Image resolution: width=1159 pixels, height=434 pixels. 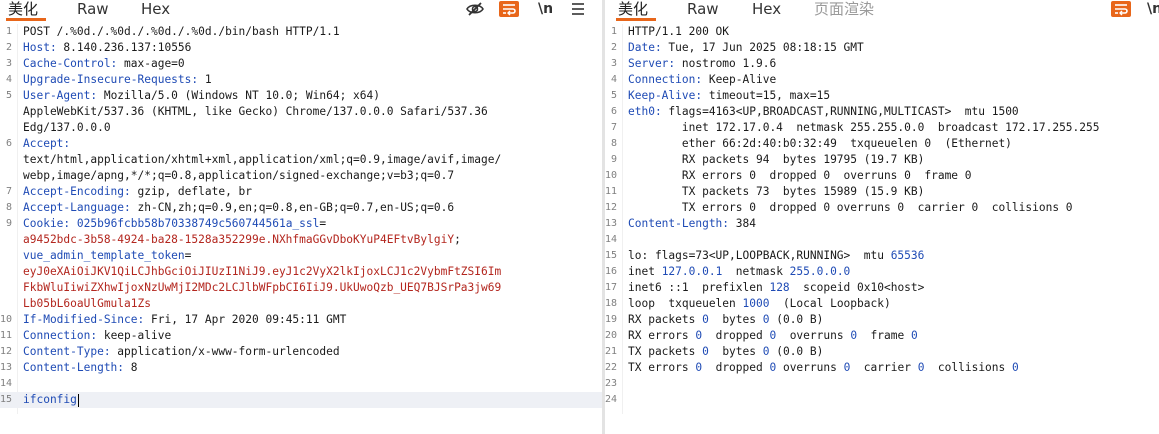 I want to click on cookie-value: Lb05bL6oaUlGmula1Zs, so click(x=87, y=303).